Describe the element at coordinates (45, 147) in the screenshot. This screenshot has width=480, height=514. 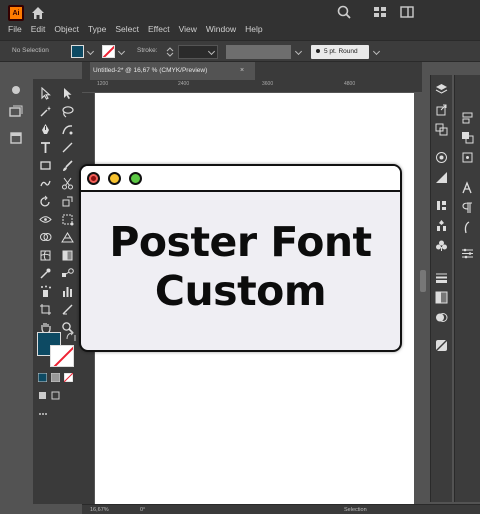
I see `type-tool-icon` at that location.